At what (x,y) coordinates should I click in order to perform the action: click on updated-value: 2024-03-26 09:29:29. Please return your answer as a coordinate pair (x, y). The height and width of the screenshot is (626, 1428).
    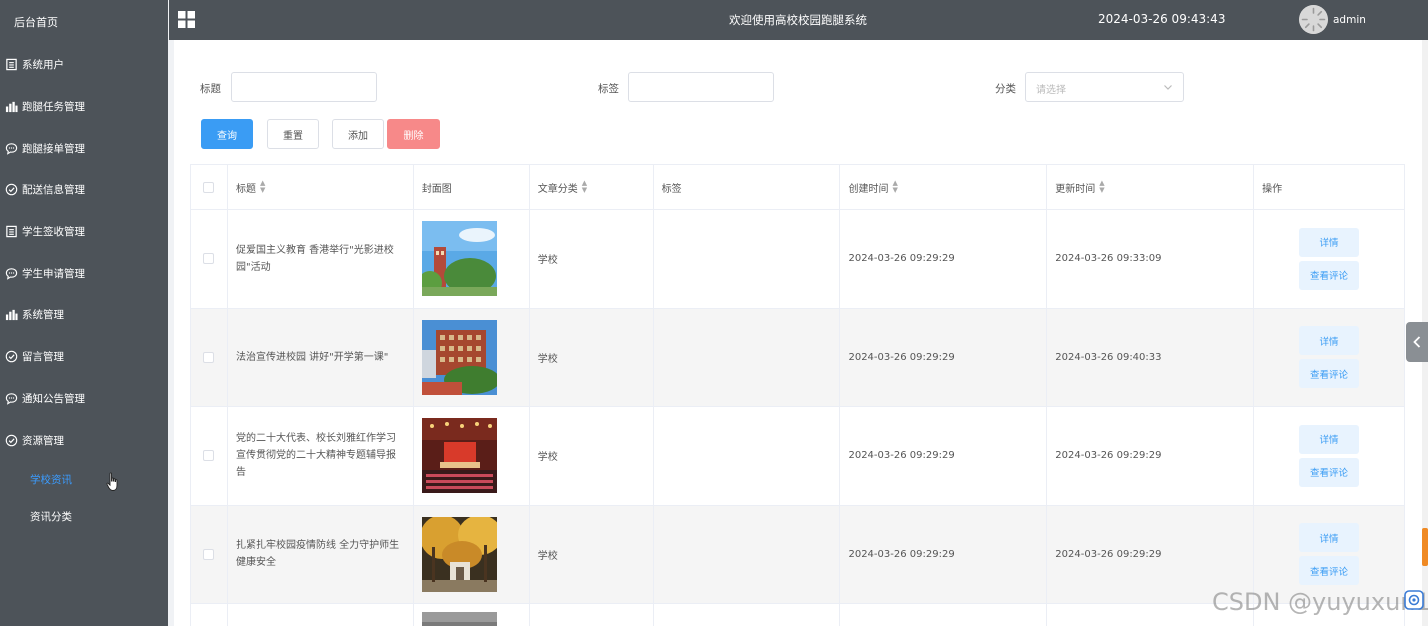
    Looking at the image, I should click on (1108, 554).